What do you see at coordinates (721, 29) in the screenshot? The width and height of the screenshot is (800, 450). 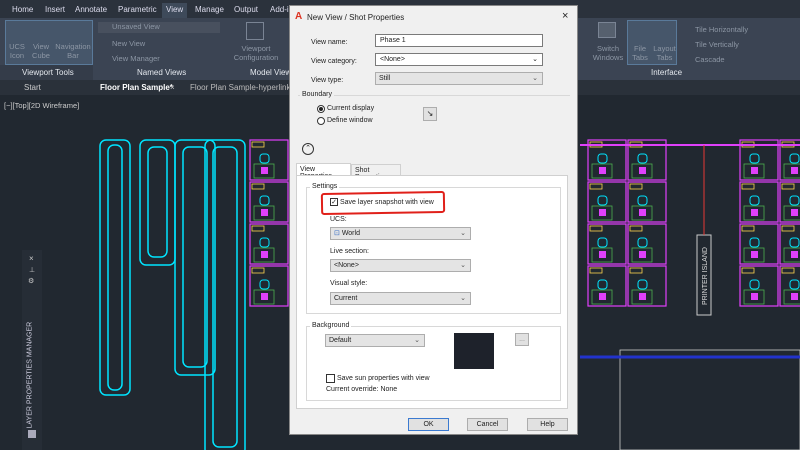 I see `tile-horizontally-button: Tile Horizontally` at bounding box center [721, 29].